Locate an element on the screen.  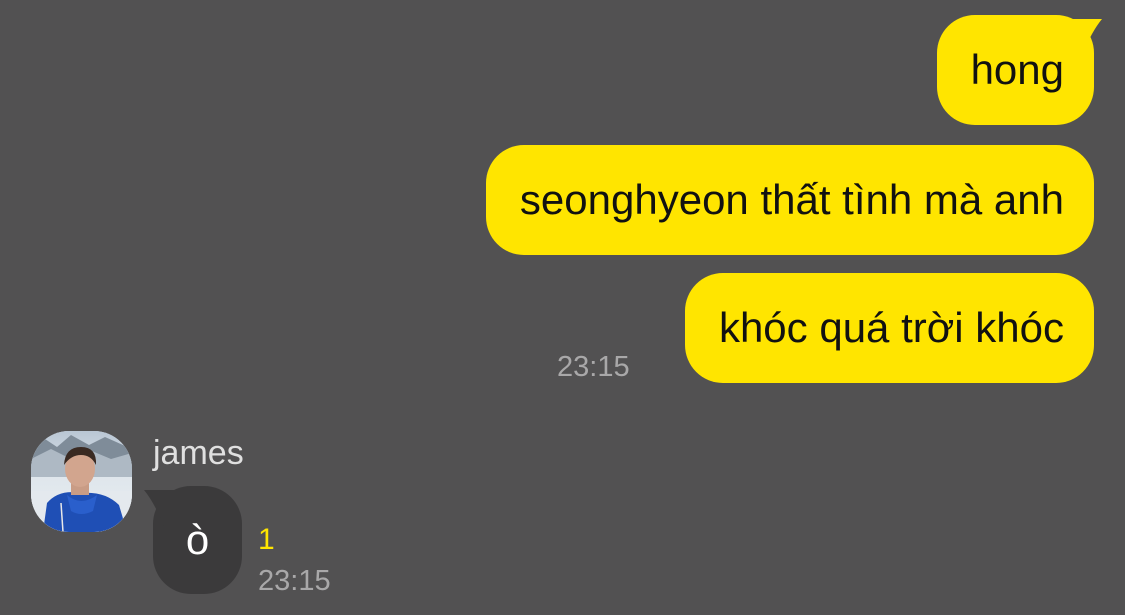
incoming-message-bubble: ò is located at coordinates (193, 540).